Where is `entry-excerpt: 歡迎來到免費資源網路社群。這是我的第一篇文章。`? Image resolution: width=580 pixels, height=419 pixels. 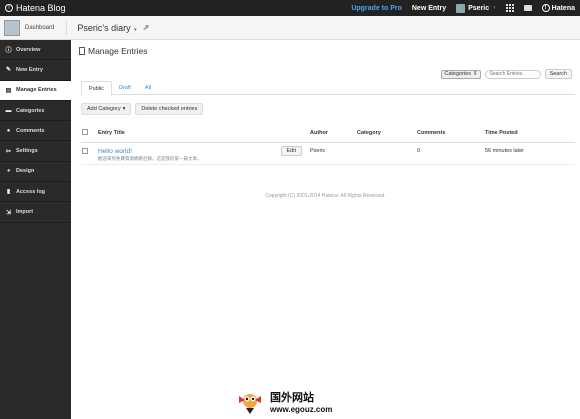 entry-excerpt: 歡迎來到免費資源網路社群。這是我的第一篇文章。 is located at coordinates (150, 159).